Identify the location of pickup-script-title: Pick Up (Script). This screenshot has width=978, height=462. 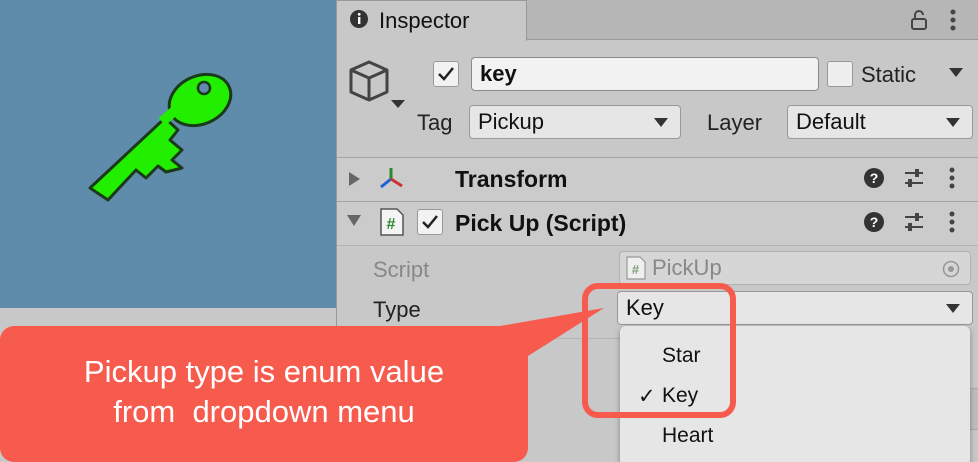
(541, 223).